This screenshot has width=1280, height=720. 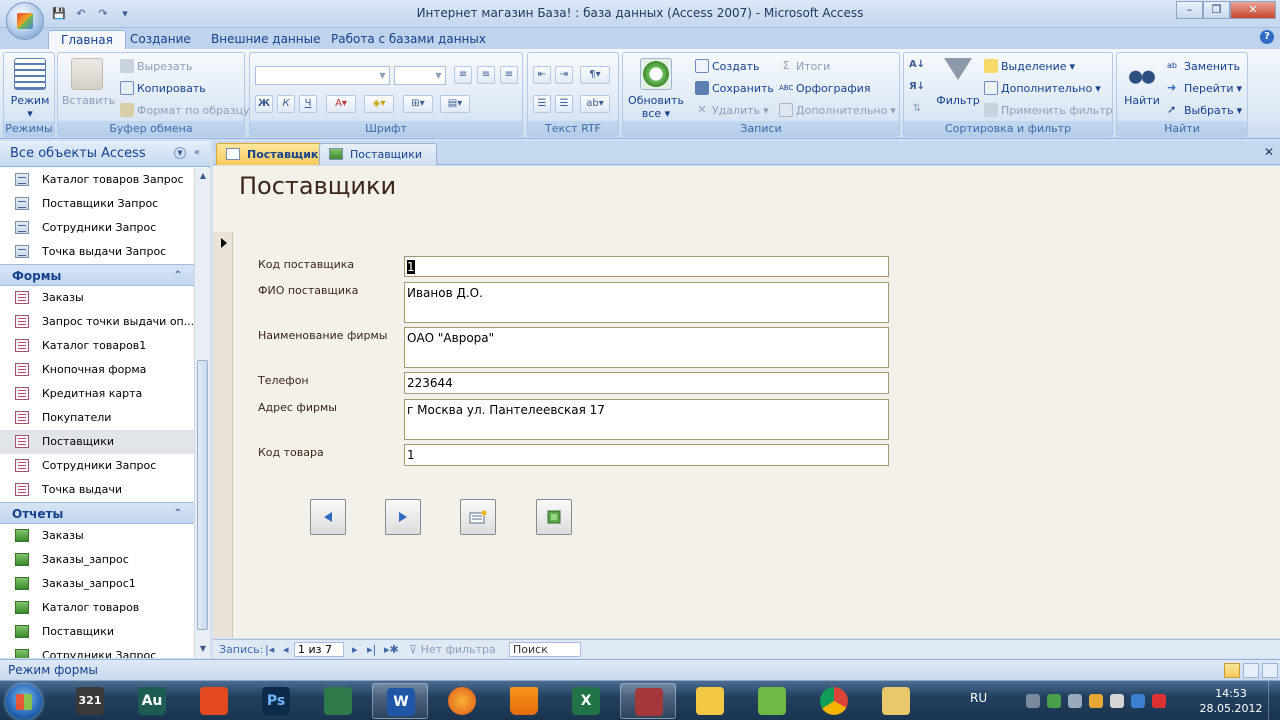 What do you see at coordinates (264, 104) in the screenshot?
I see `bold-button: Ж` at bounding box center [264, 104].